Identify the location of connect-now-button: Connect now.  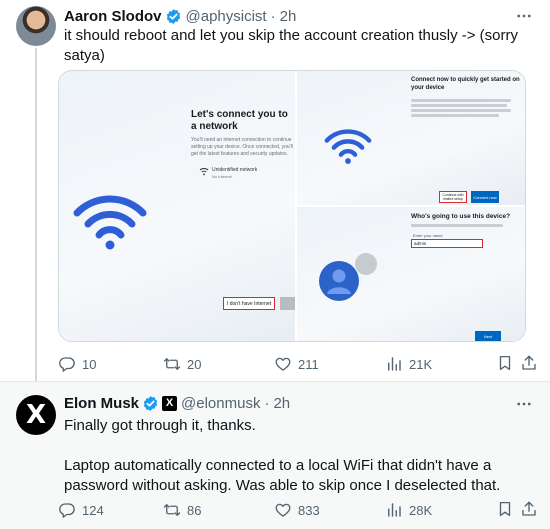
(485, 197).